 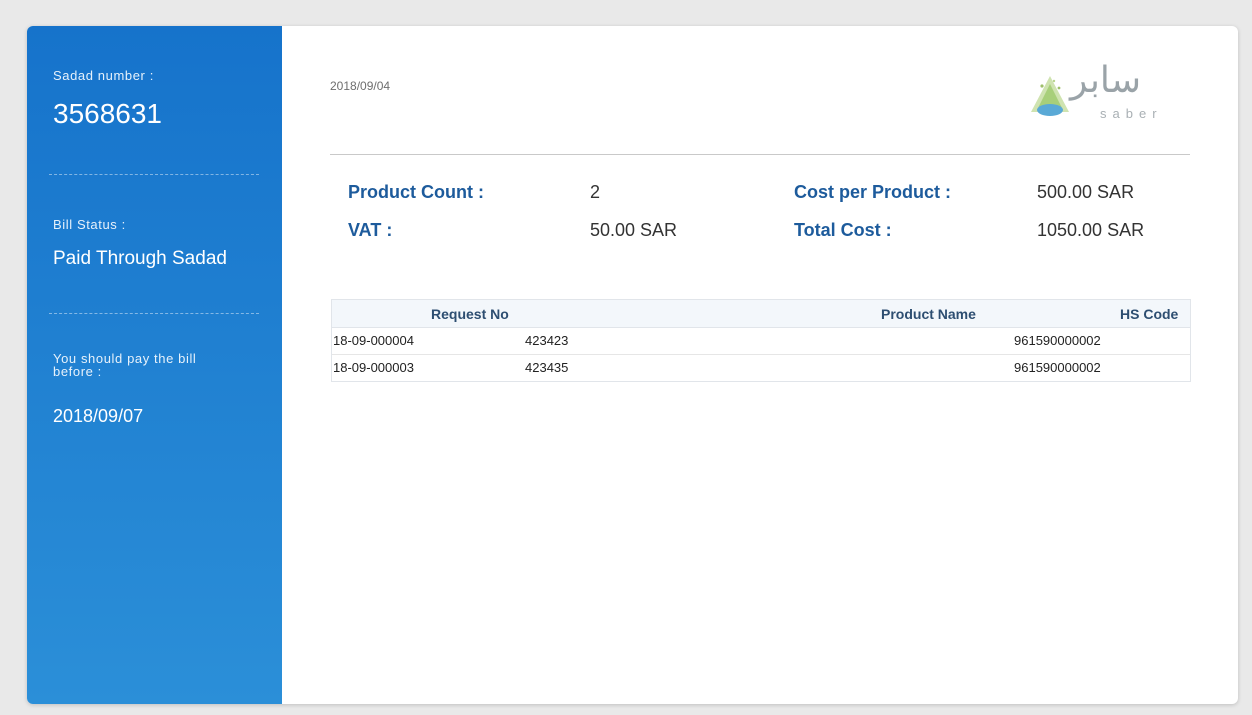 I want to click on table-header: Request No Product Name HS Code, so click(x=761, y=314).